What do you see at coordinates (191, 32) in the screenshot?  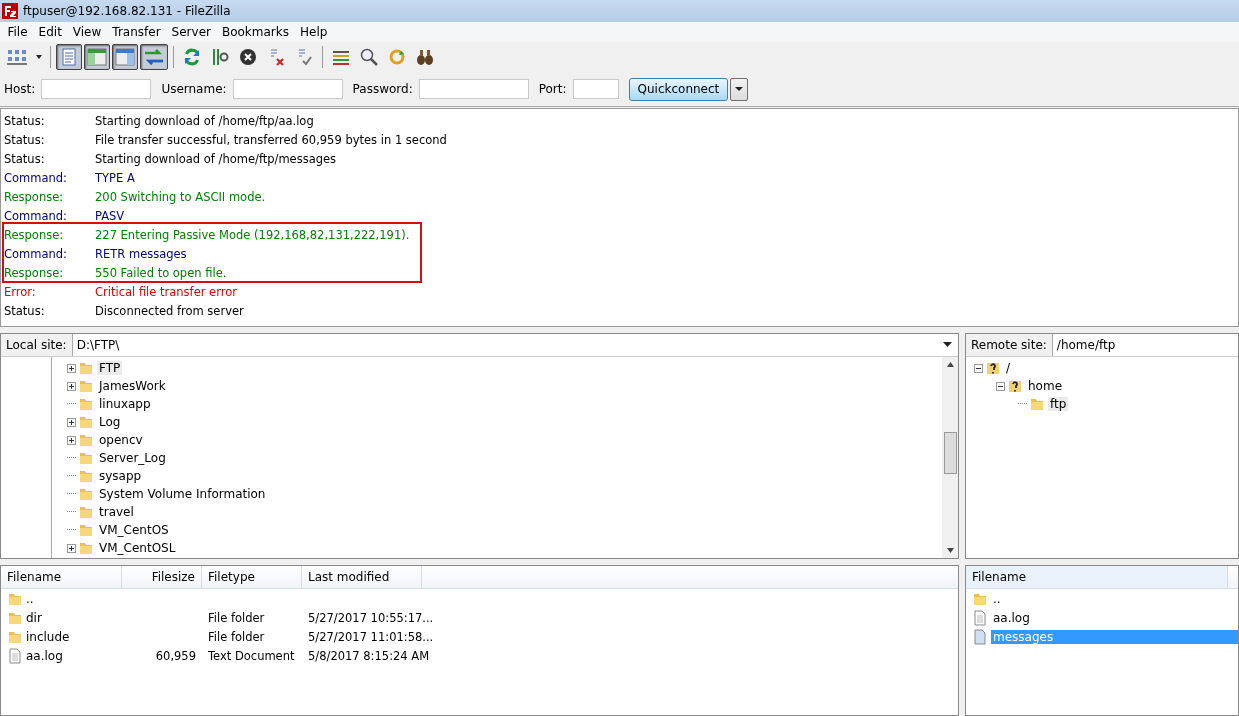 I see `menu-item: Server` at bounding box center [191, 32].